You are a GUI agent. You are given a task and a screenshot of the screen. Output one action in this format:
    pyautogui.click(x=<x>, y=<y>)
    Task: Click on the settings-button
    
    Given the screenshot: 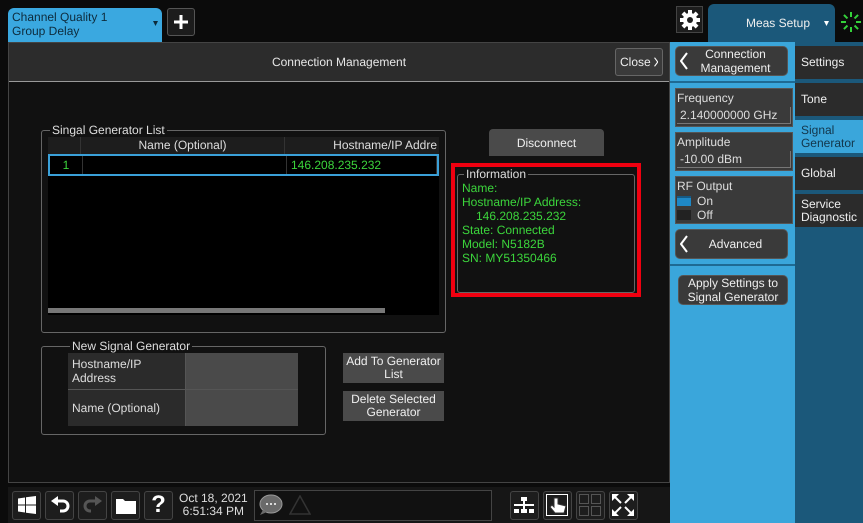 What is the action you would take?
    pyautogui.click(x=689, y=19)
    